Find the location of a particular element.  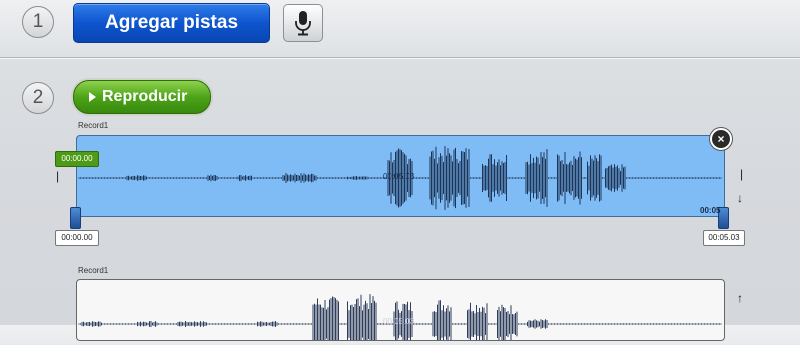

playhead-time-marker: 00:00.00 is located at coordinates (77, 159).